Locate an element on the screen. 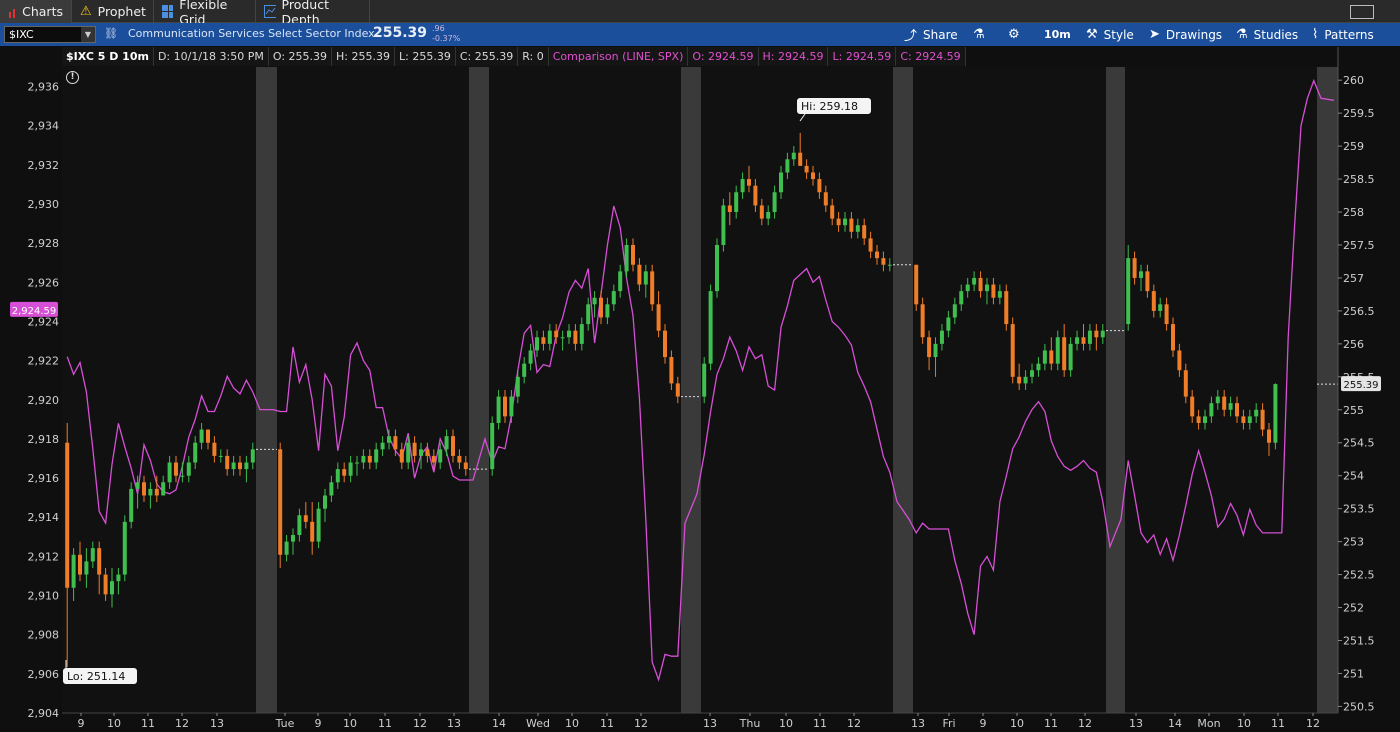 Image resolution: width=1400 pixels, height=732 pixels. comparison-low: L: 2924.59 is located at coordinates (862, 56).